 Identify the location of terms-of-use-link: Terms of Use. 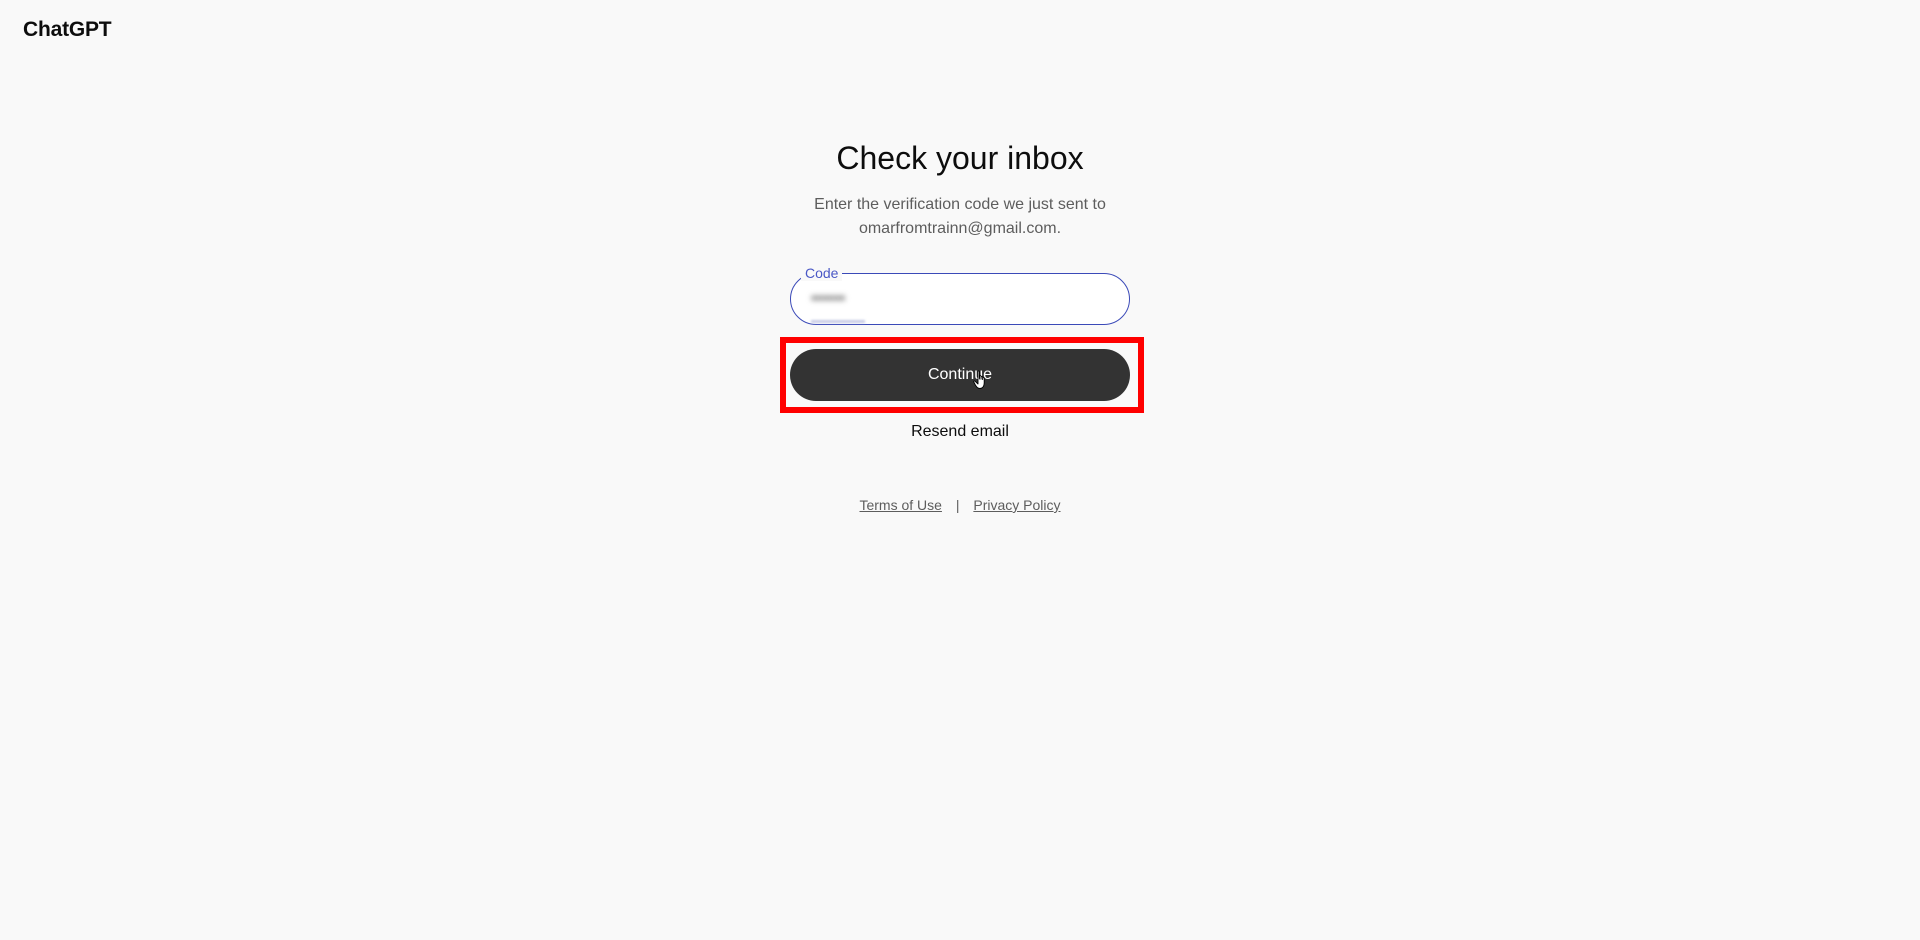
(900, 505).